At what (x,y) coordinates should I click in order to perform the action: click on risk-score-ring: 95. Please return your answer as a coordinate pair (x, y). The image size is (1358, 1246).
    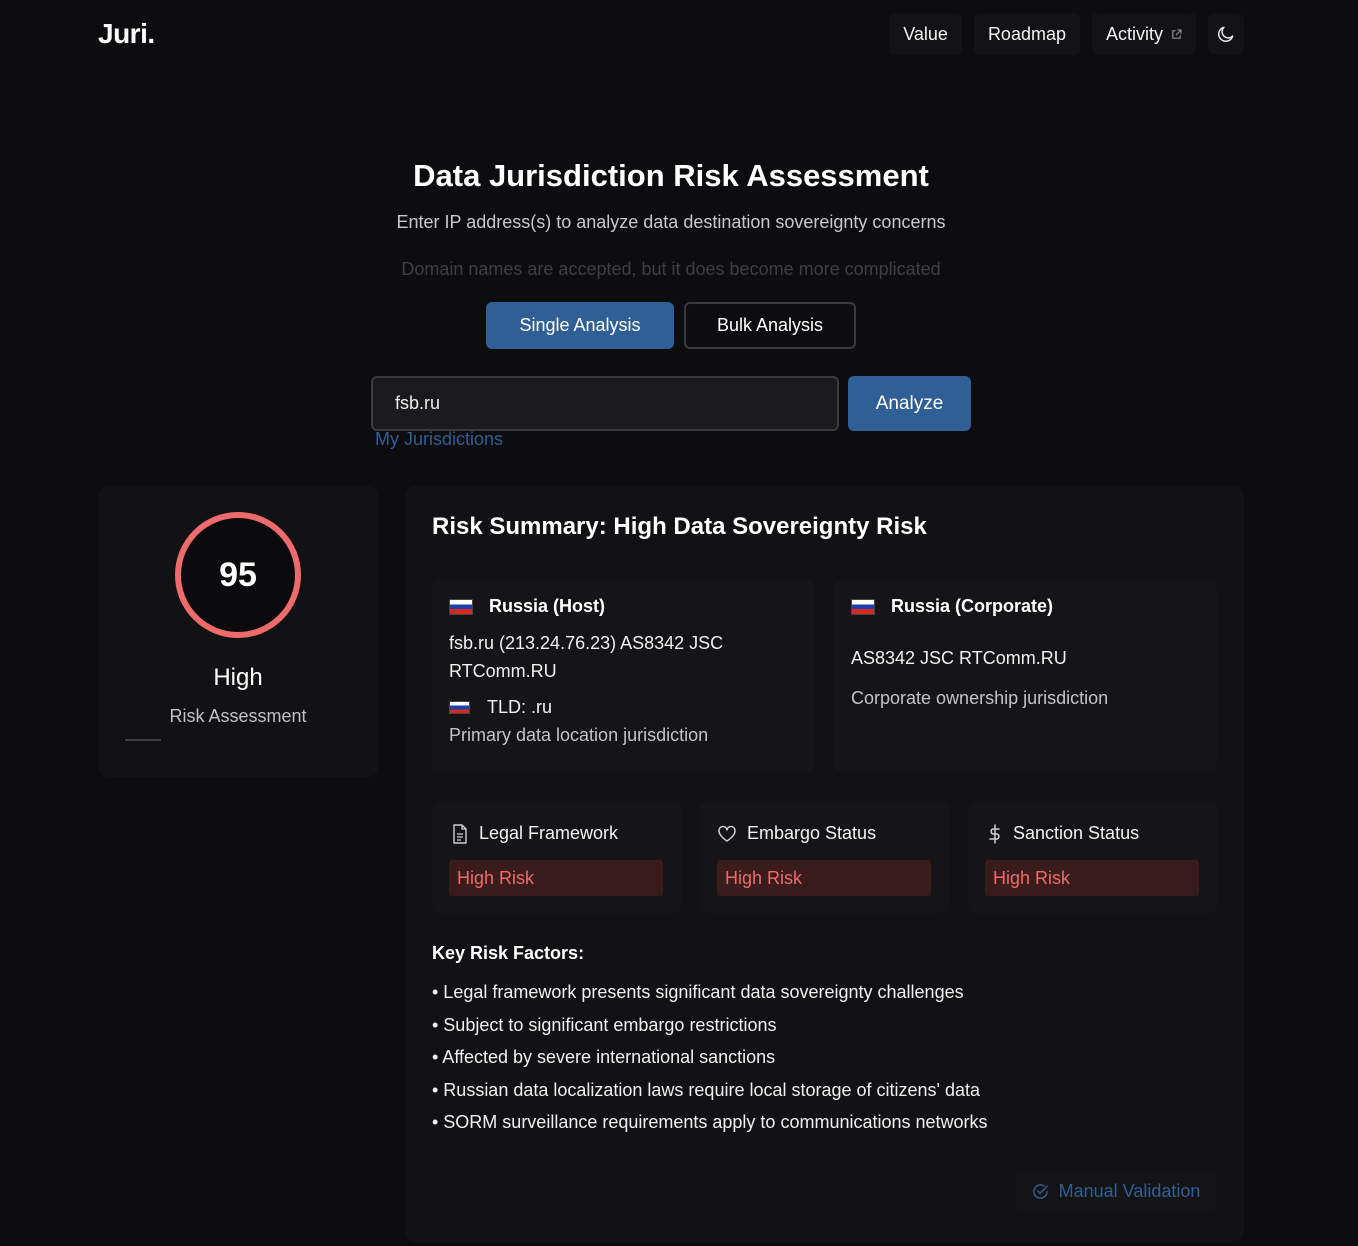
    Looking at the image, I should click on (238, 575).